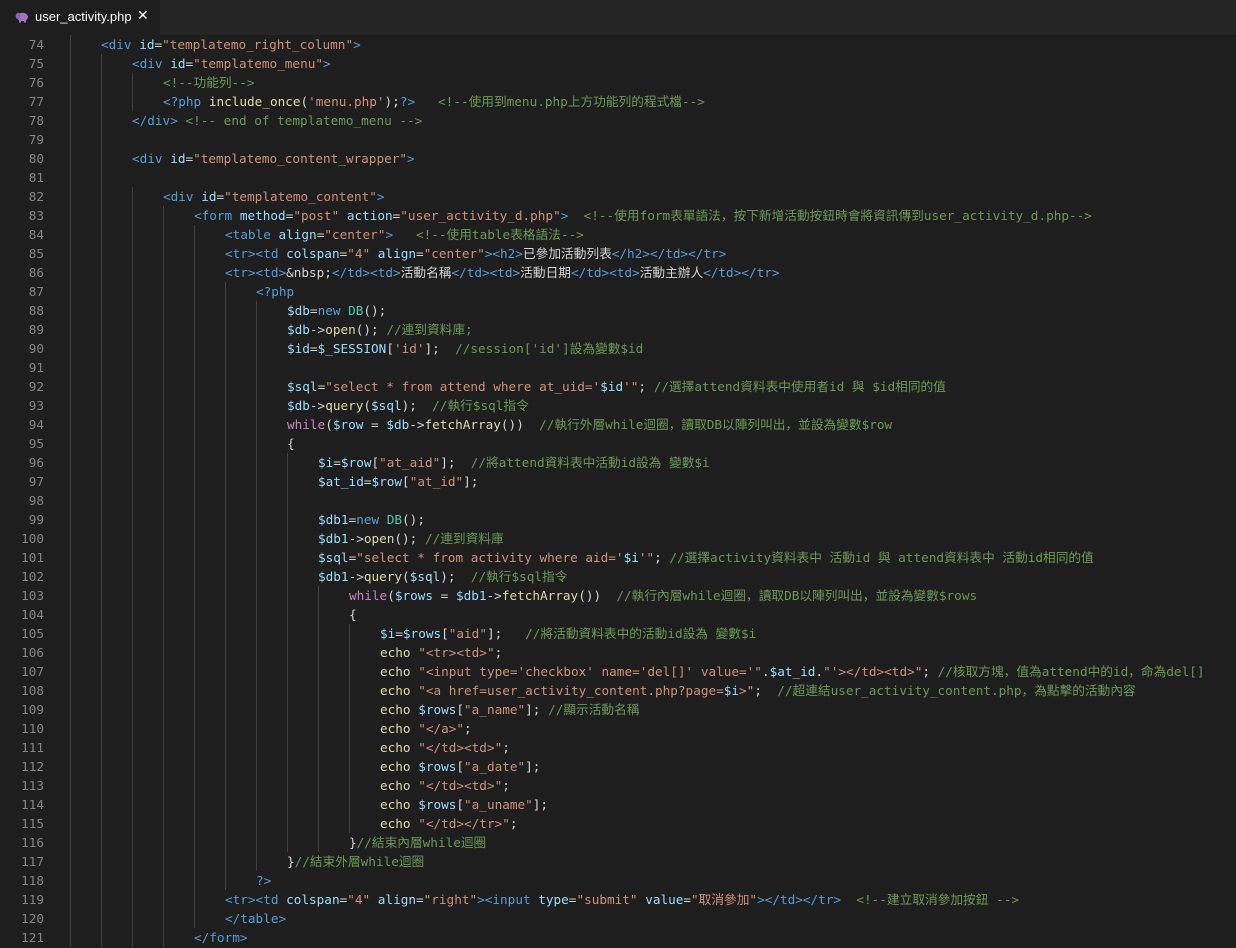  What do you see at coordinates (618, 804) in the screenshot?
I see `code-line: 114 echo $rows["a_uname"];` at bounding box center [618, 804].